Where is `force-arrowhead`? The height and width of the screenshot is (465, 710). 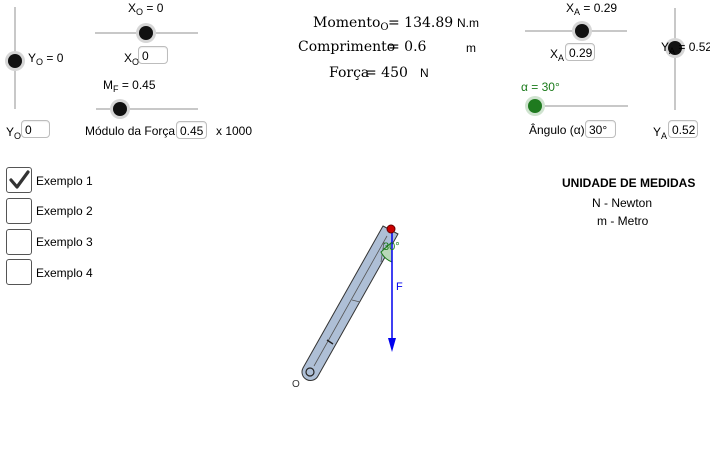 force-arrowhead is located at coordinates (392, 345).